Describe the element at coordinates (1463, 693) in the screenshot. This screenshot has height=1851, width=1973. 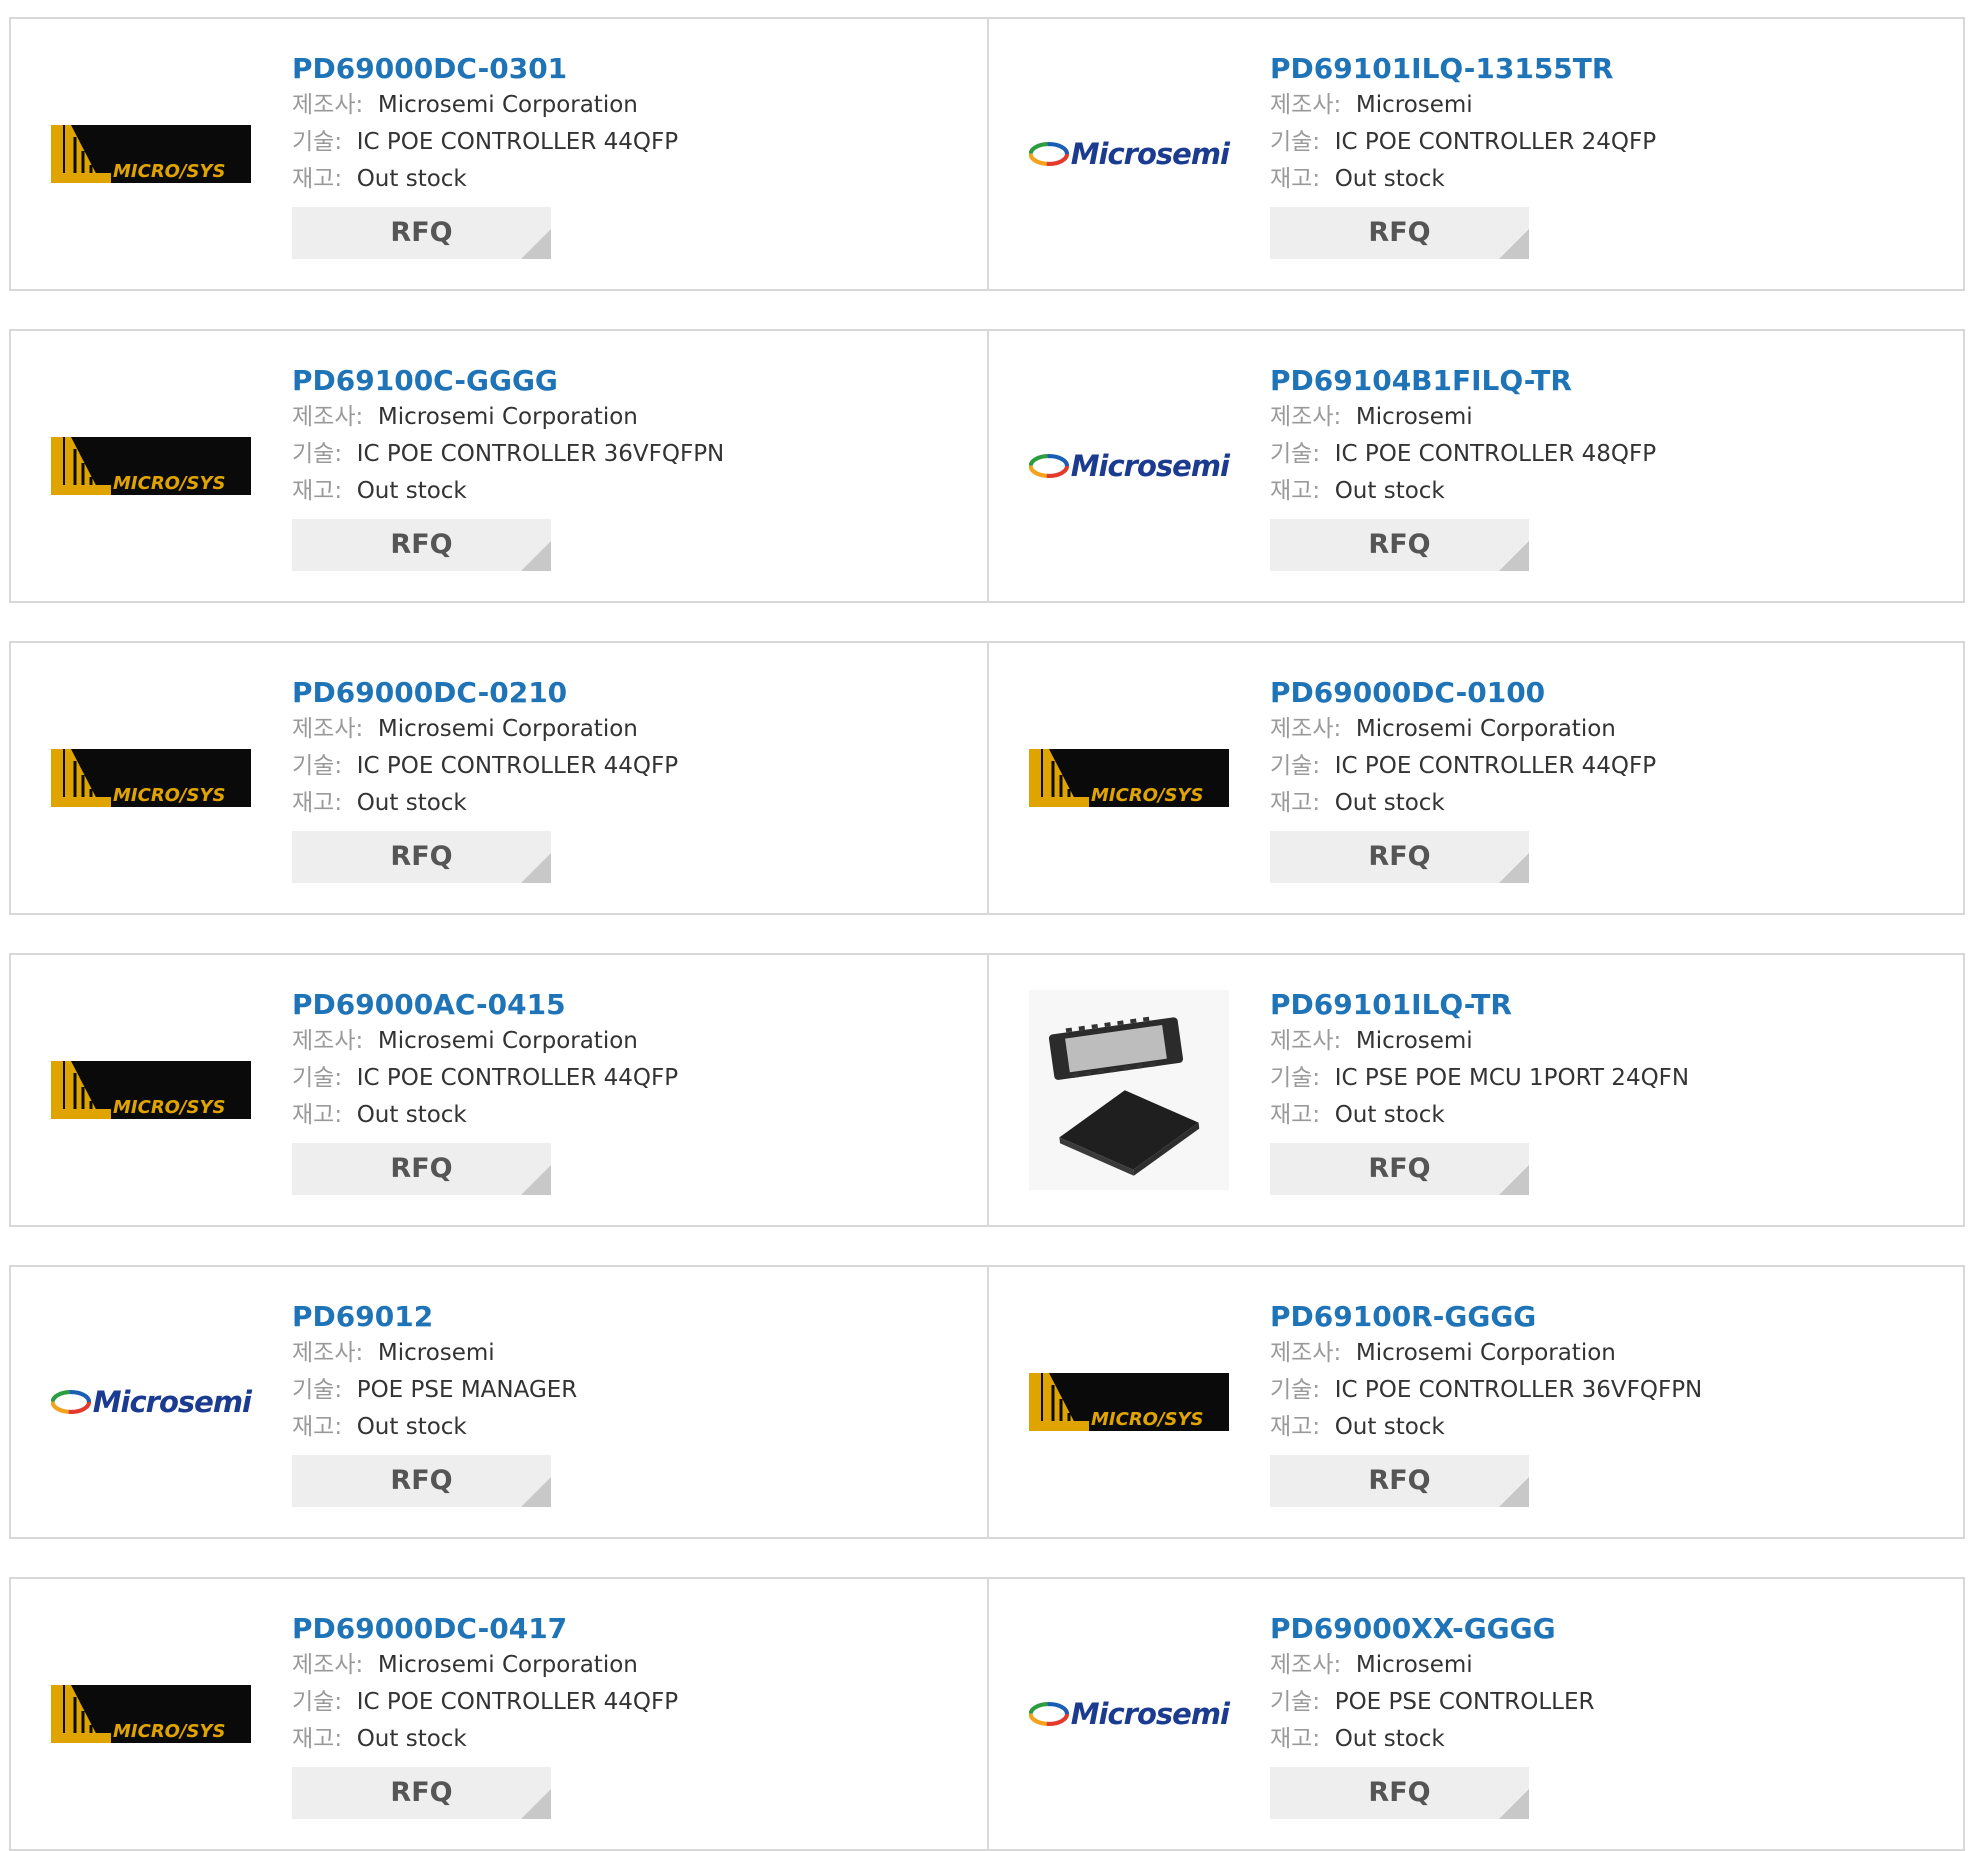
I see `part-number-link: PD69000DC-0100` at that location.